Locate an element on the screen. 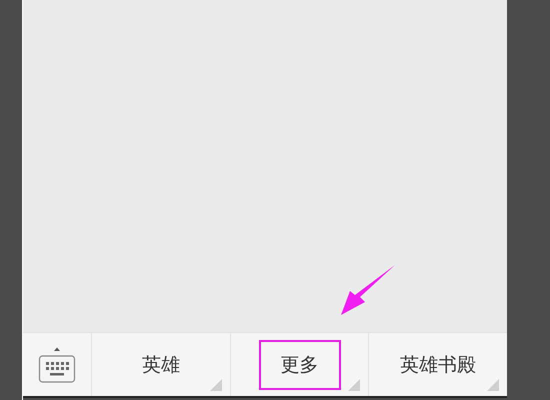  menu-item: 更多 is located at coordinates (299, 365).